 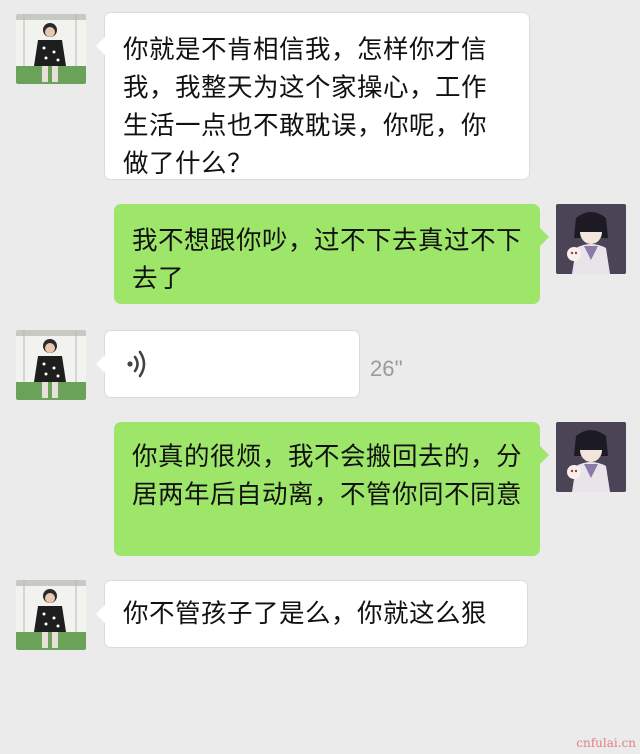 What do you see at coordinates (139, 369) in the screenshot?
I see `voice-wave-icon` at bounding box center [139, 369].